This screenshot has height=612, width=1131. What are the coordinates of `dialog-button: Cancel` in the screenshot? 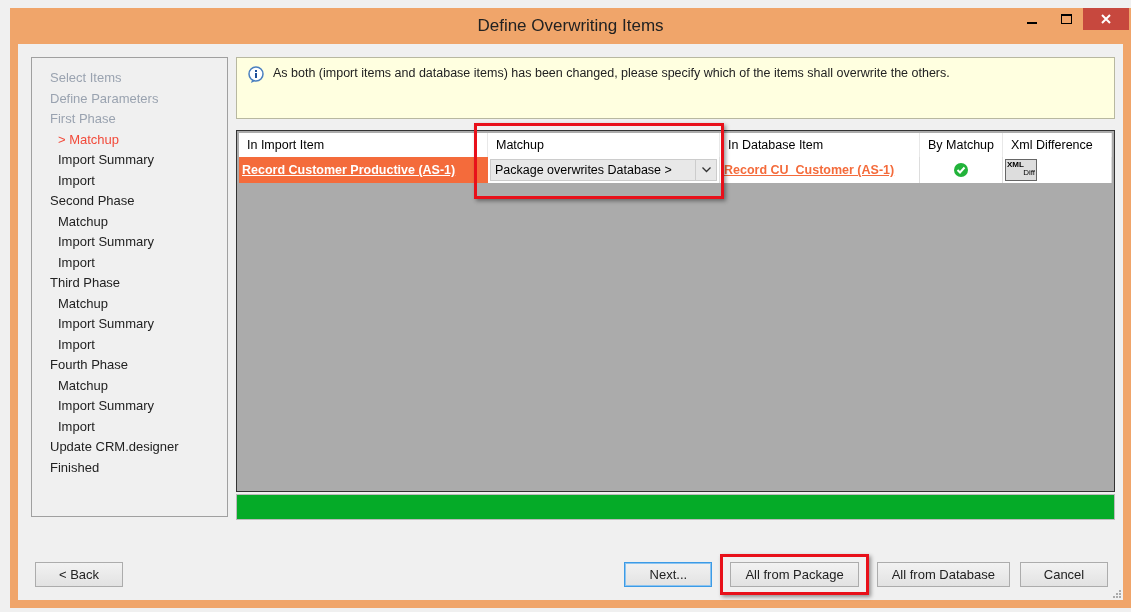 It's located at (1064, 574).